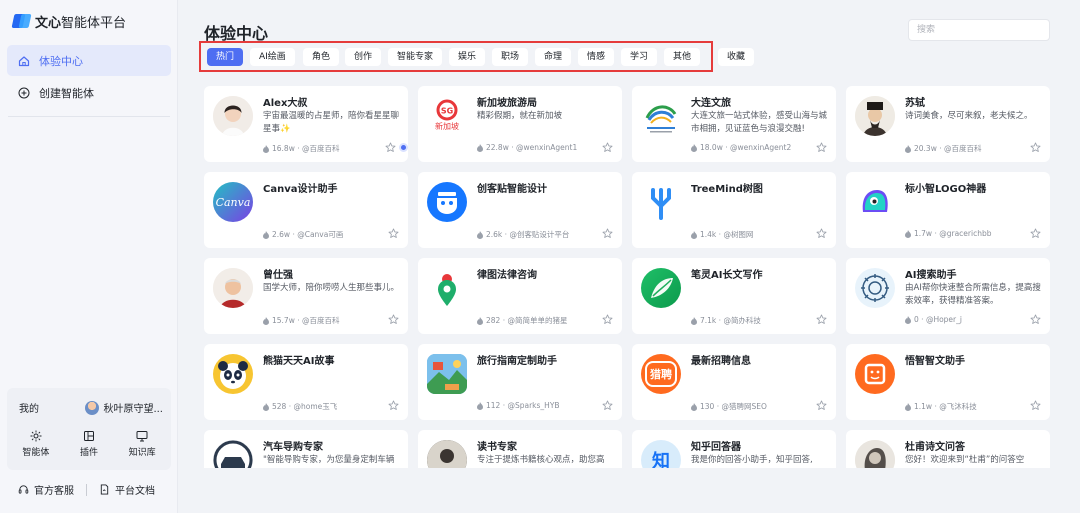 The height and width of the screenshot is (513, 1080). Describe the element at coordinates (935, 447) in the screenshot. I see `agent-name: 杜甫诗文问答` at that location.